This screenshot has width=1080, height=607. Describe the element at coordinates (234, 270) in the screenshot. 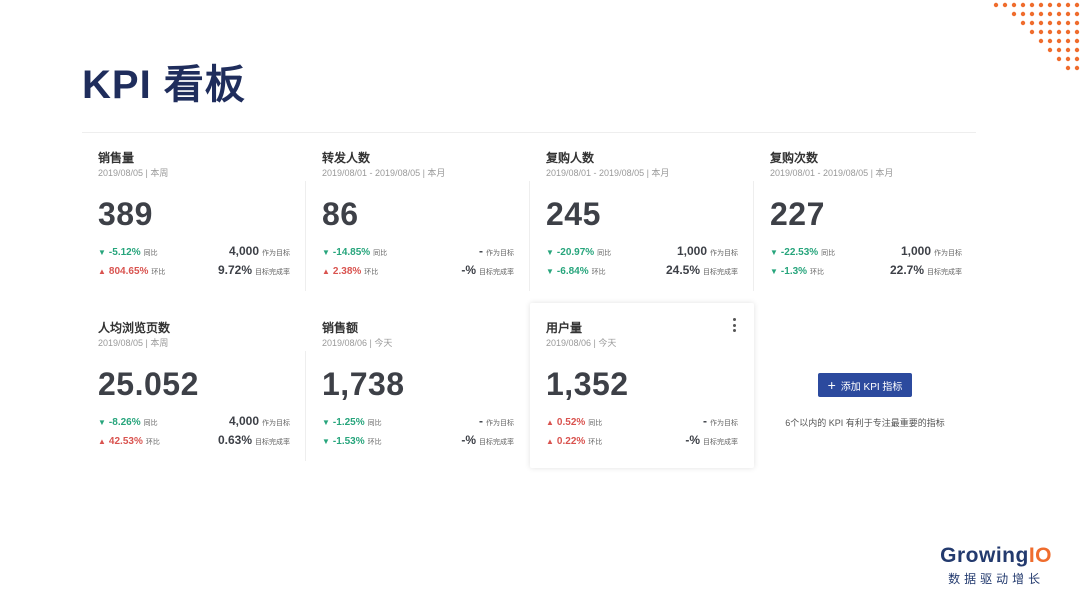

I see `completion-value: 9.72%` at that location.